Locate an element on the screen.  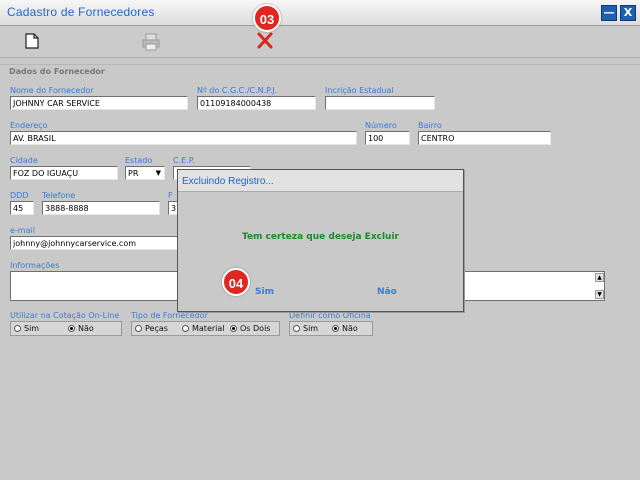
chevron-down-icon: ▼ is located at coordinates (158, 173).